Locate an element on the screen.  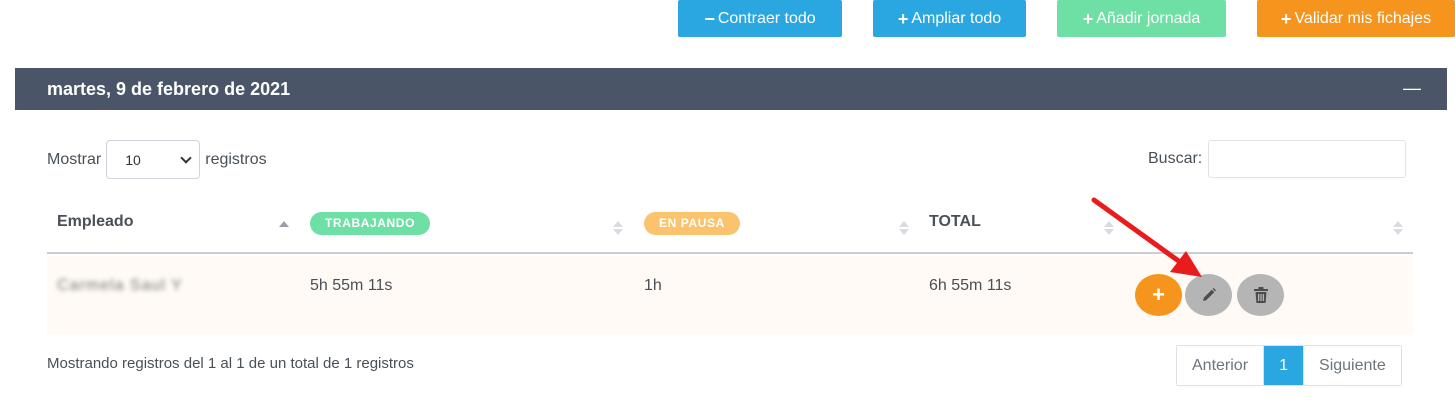
collapse-all-button: − Contraer todo is located at coordinates (760, 18).